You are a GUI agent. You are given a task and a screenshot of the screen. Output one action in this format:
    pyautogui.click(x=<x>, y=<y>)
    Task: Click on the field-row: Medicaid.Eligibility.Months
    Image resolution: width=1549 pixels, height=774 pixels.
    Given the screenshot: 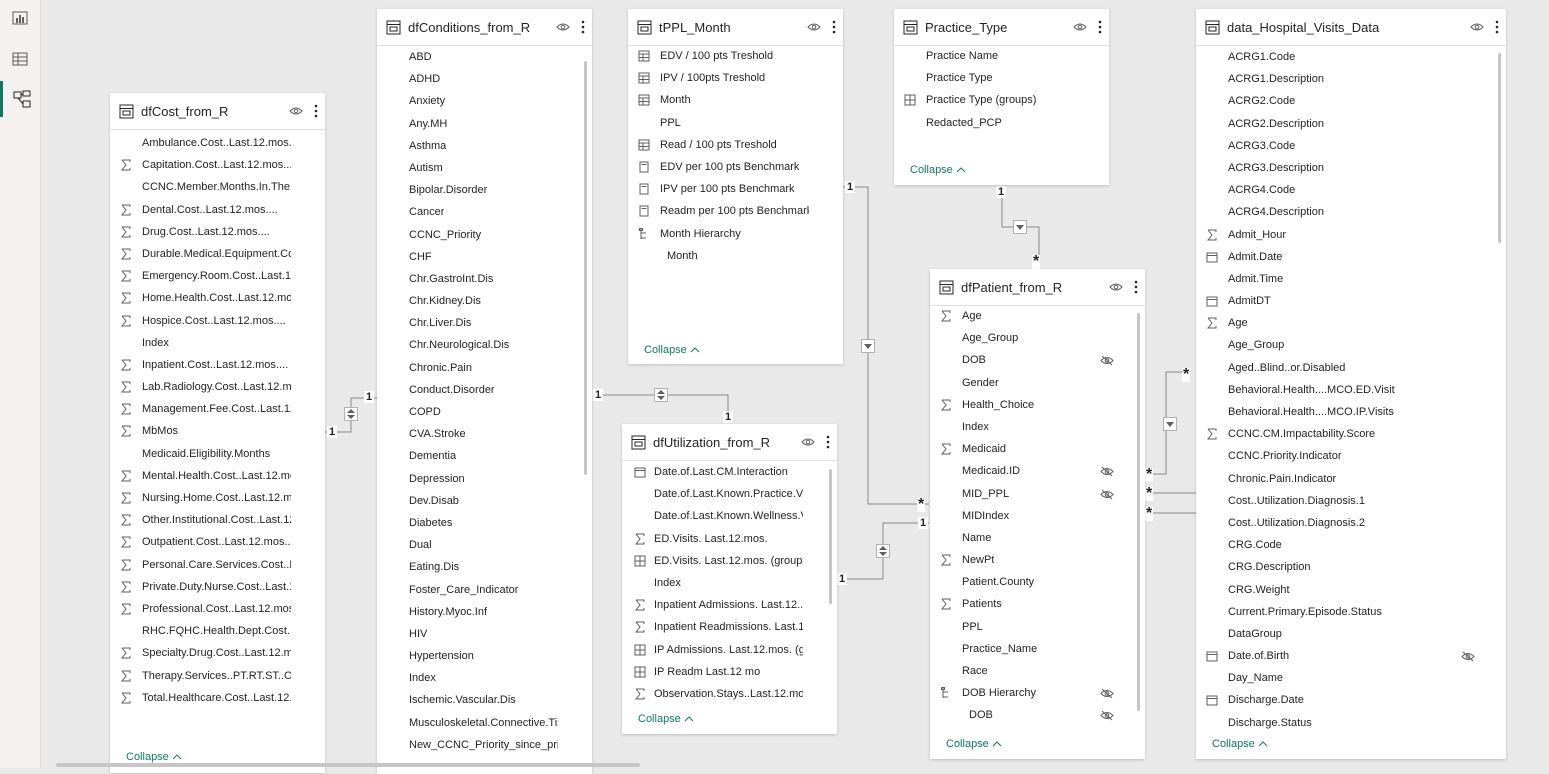 What is the action you would take?
    pyautogui.click(x=217, y=455)
    